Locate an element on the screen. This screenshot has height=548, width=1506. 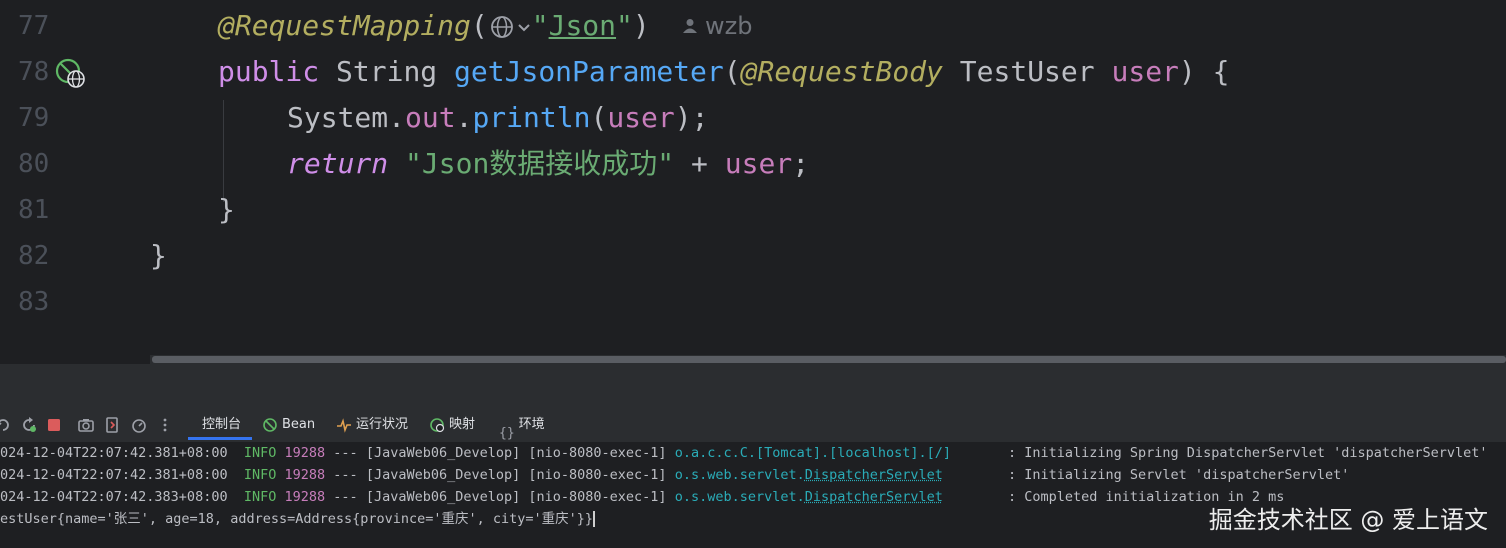
profiler-icon is located at coordinates (139, 425).